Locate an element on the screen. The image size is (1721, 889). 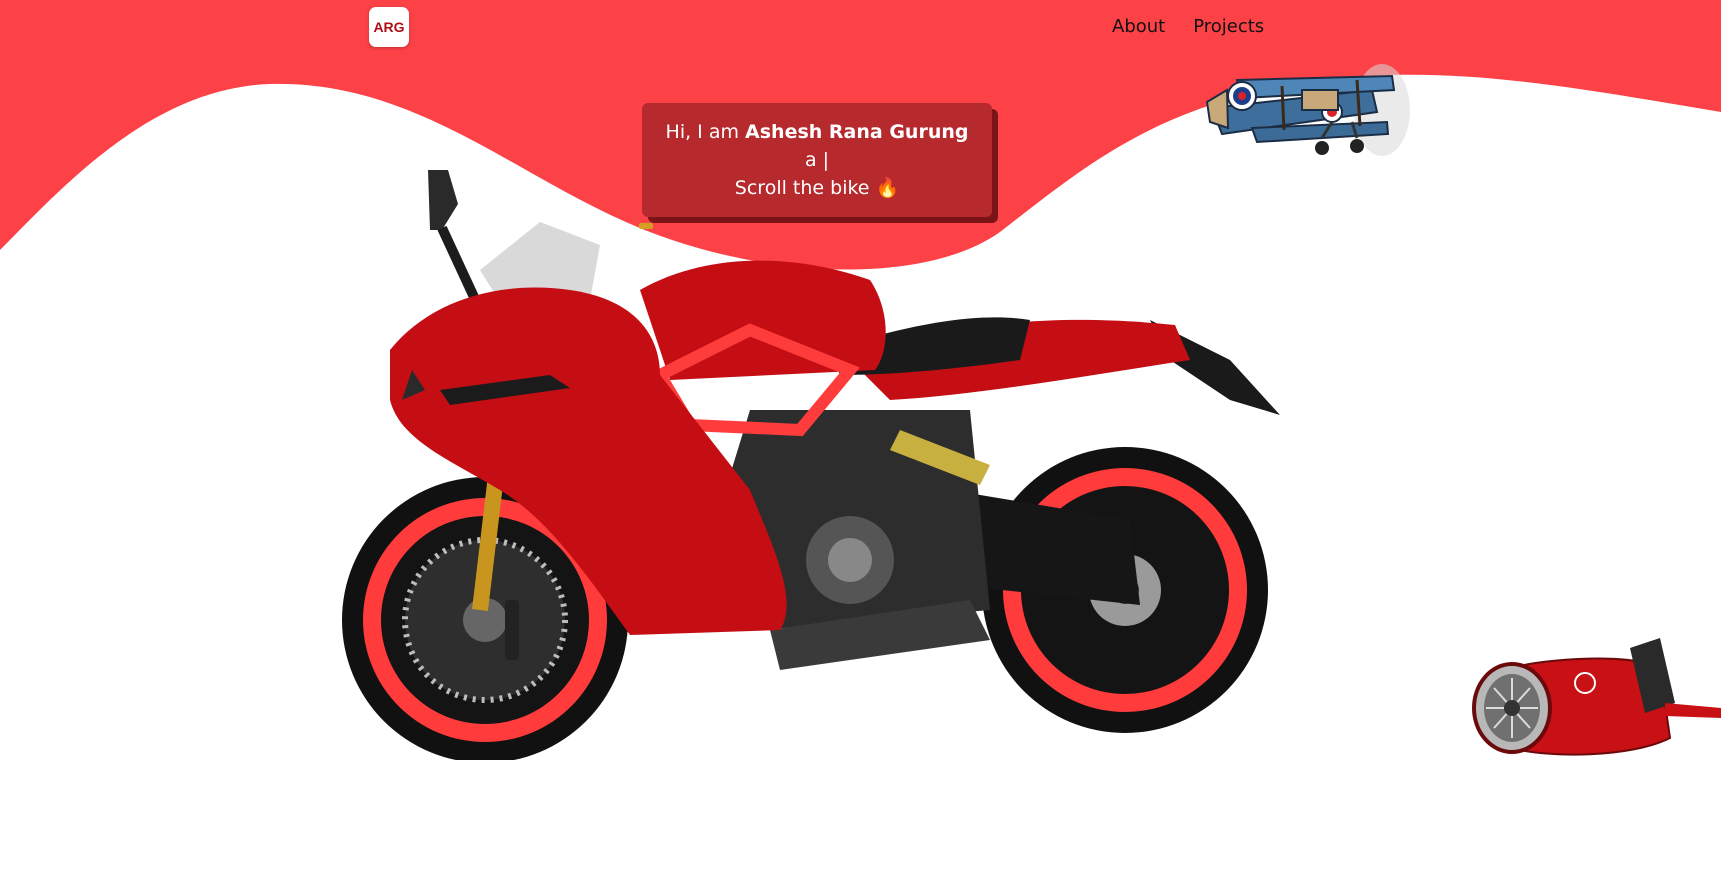
biplane-illustration is located at coordinates (1307, 110).